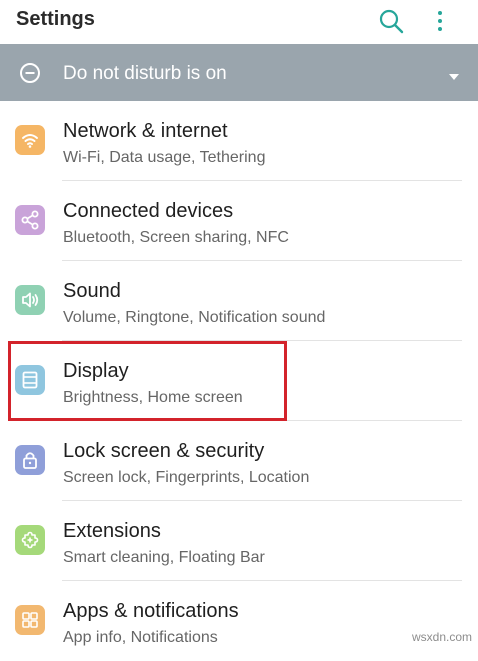 This screenshot has width=478, height=661. Describe the element at coordinates (164, 451) in the screenshot. I see `settings-item-title: Lock screen & security` at that location.